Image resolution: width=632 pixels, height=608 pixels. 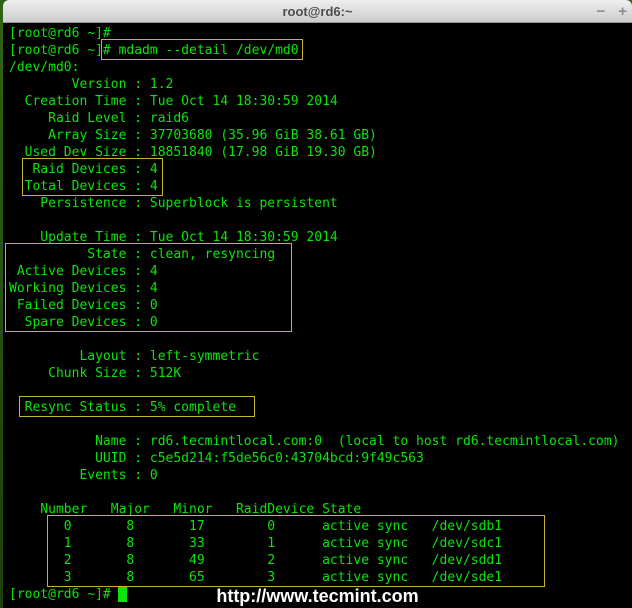 I want to click on terminal-line: Raid Level : raid6, so click(x=99, y=118).